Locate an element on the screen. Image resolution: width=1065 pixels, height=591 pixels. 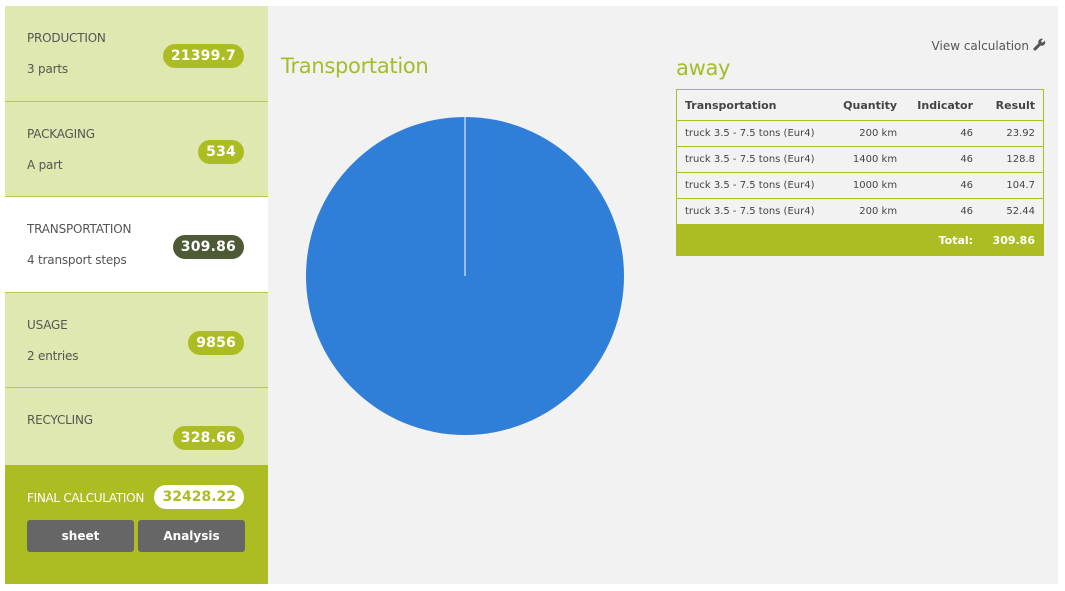
col-header: Transportation is located at coordinates (754, 105).